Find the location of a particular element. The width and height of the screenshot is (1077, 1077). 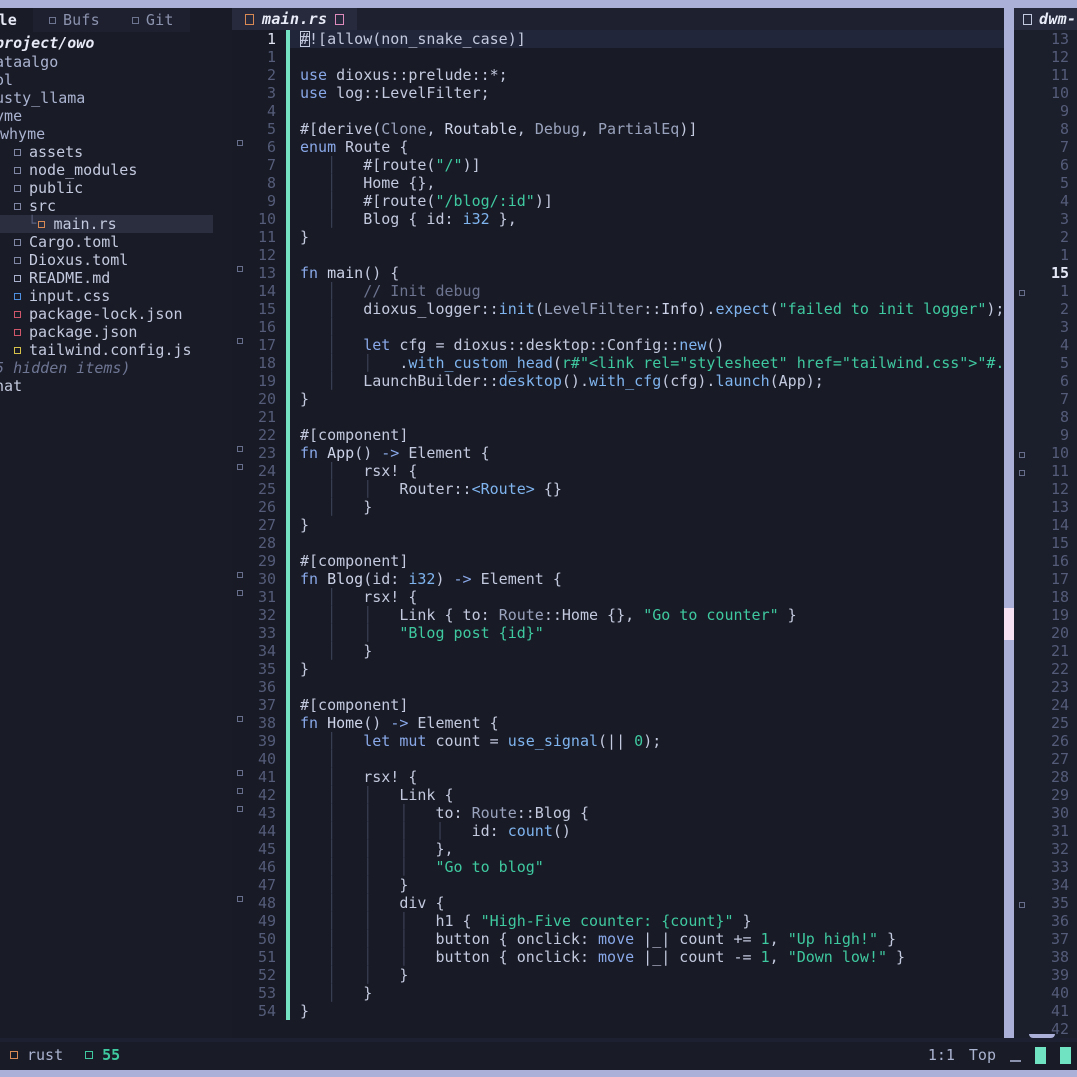

tree-item-whyme: whyme is located at coordinates (116, 134).